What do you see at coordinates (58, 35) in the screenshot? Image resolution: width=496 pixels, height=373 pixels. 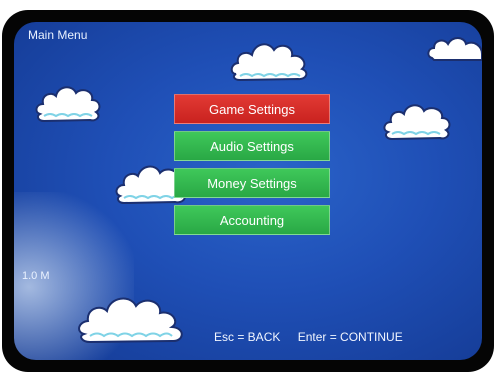 I see `screen-title: Main Menu` at bounding box center [58, 35].